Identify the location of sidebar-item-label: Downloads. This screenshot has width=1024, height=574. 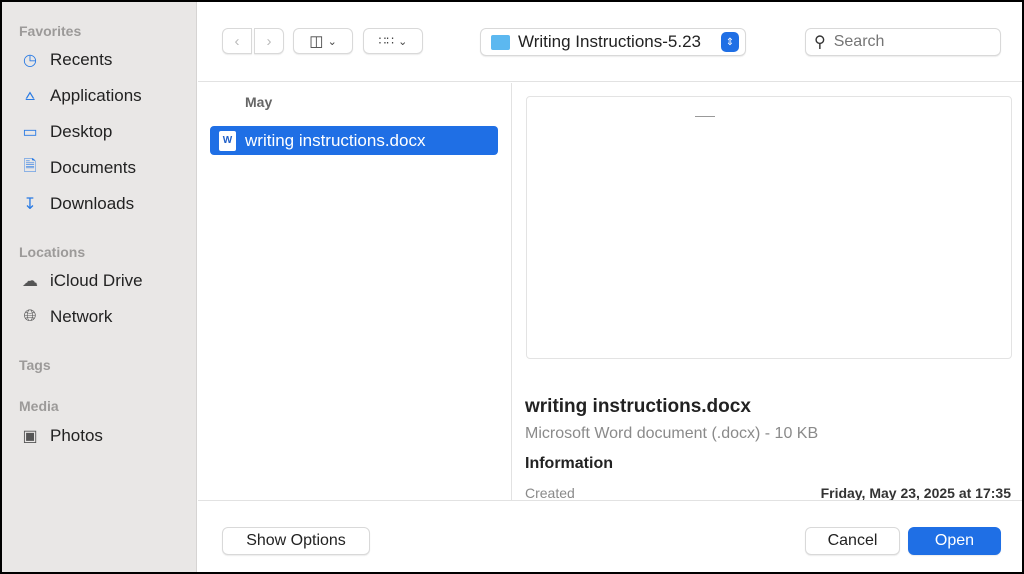
(92, 203).